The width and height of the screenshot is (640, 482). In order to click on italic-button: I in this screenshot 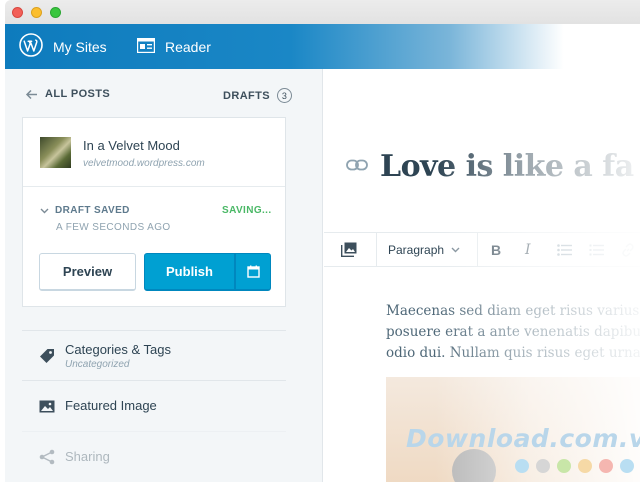, I will do `click(528, 249)`.